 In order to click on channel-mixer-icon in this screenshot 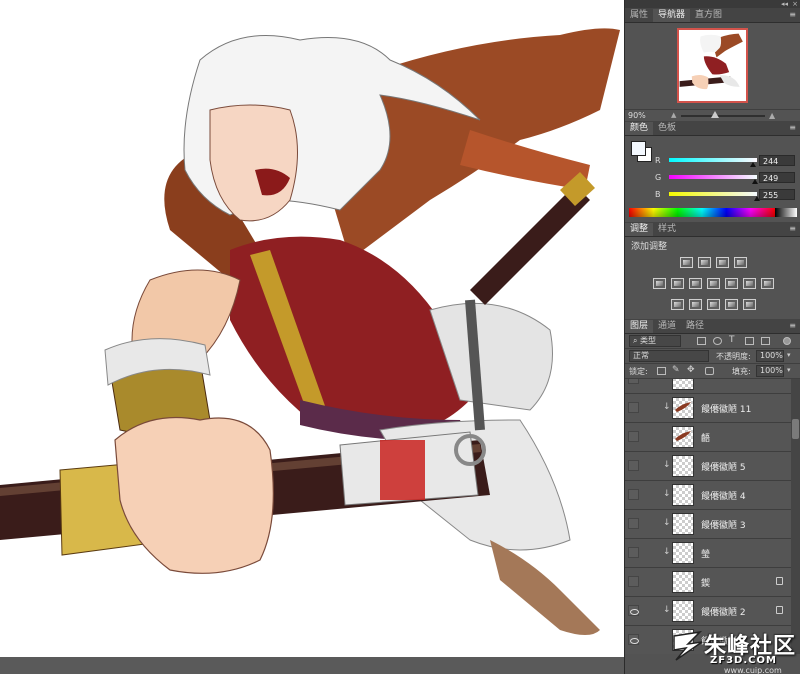, I will do `click(749, 283)`.